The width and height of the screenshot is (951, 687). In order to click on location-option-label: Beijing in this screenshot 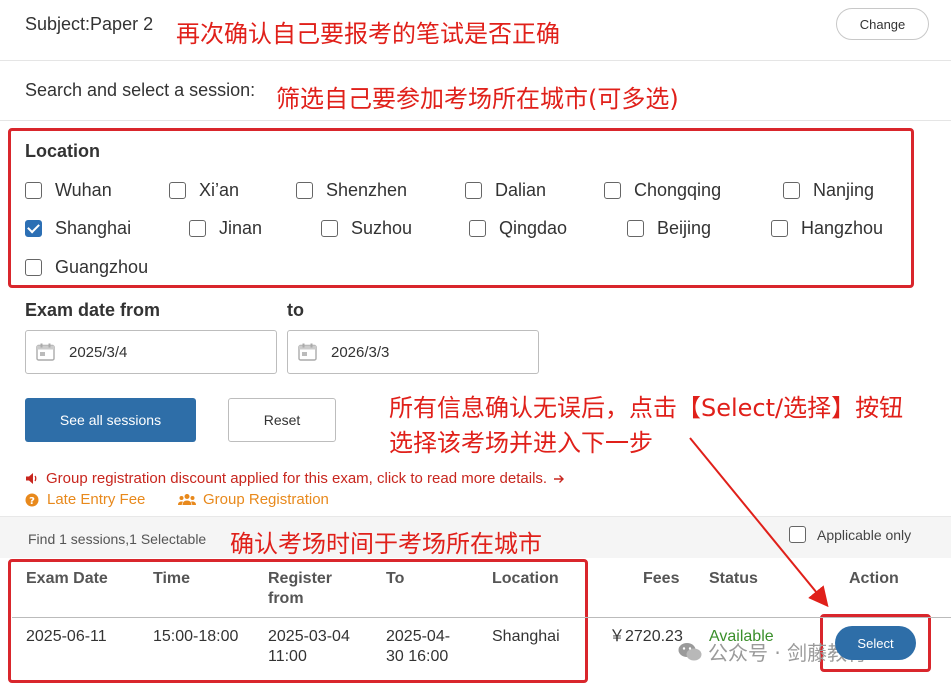, I will do `click(684, 228)`.